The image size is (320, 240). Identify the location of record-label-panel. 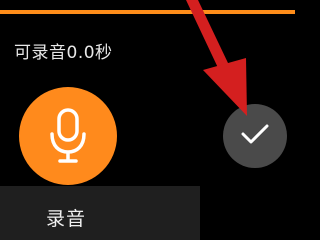
(100, 213).